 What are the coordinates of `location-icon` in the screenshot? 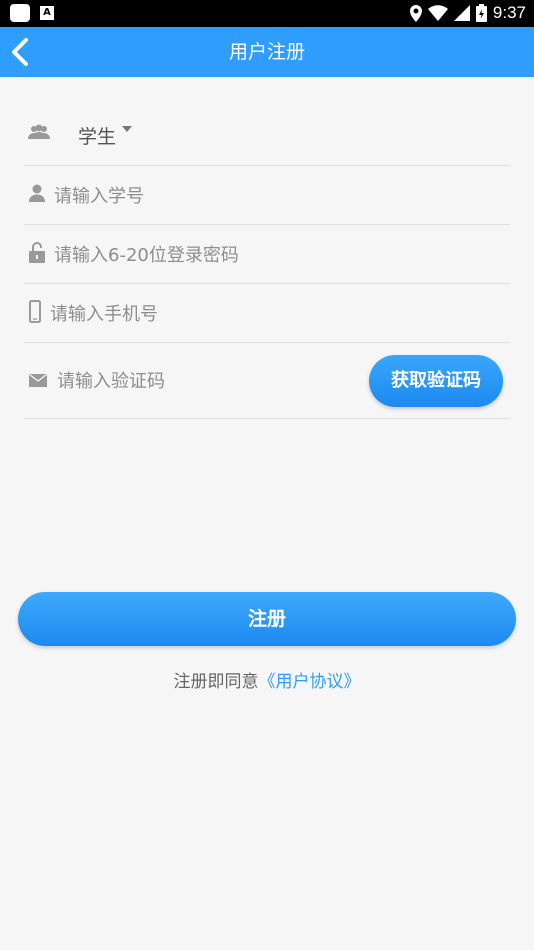 It's located at (415, 13).